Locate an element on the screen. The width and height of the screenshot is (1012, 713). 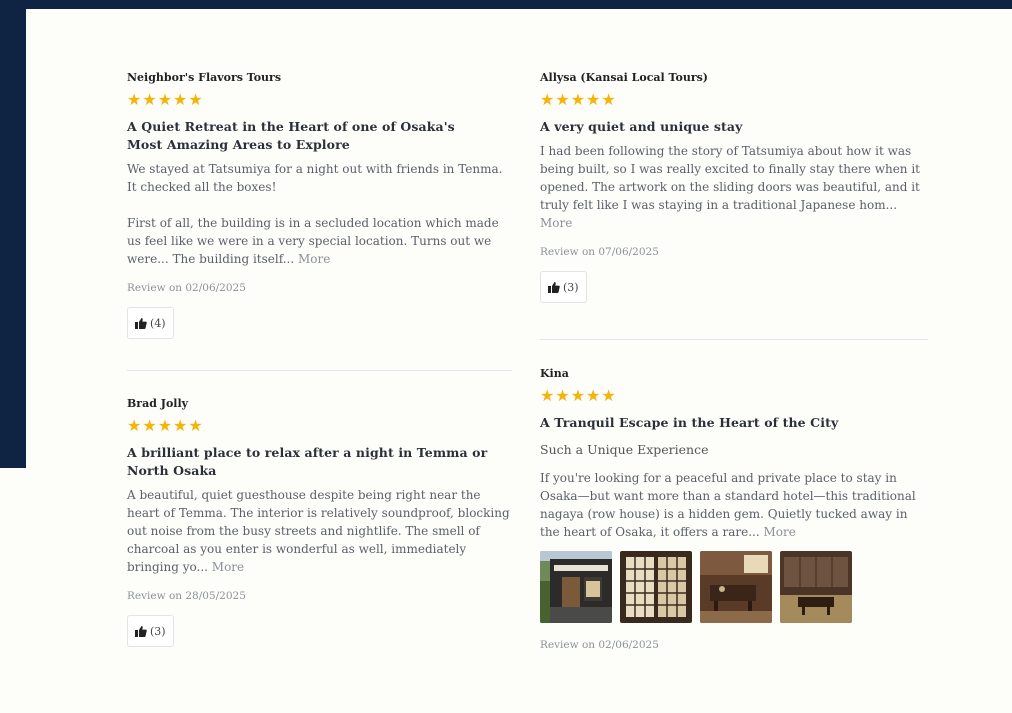
reviewer-name: Neighbor's Flavors Tours is located at coordinates (204, 77).